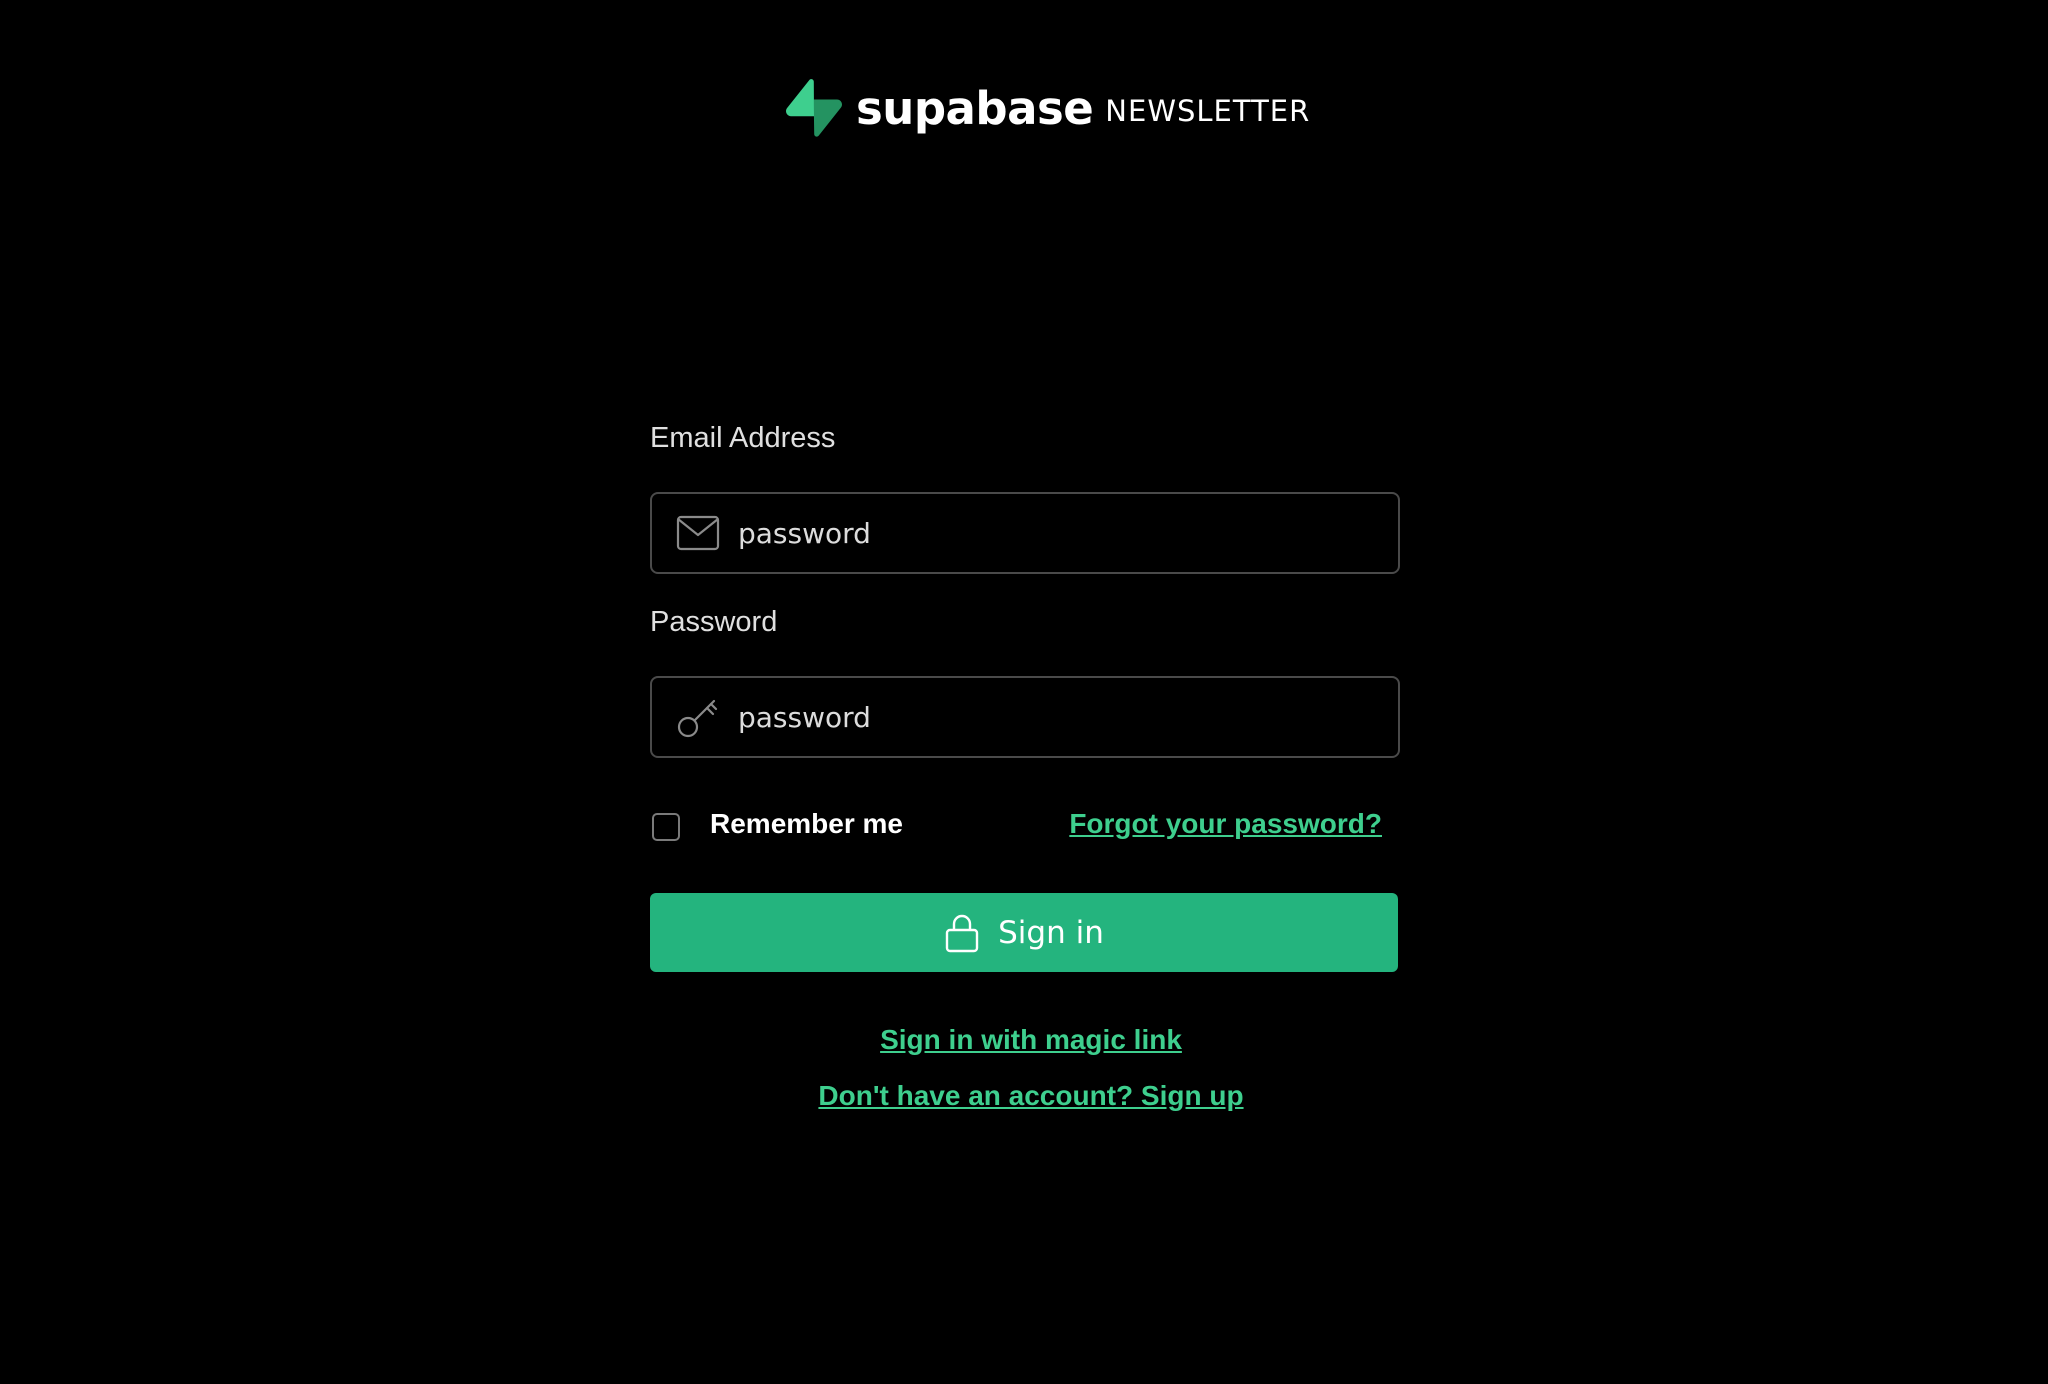 The width and height of the screenshot is (2048, 1384). Describe the element at coordinates (1031, 1040) in the screenshot. I see `magic-link: Sign in with magic link` at that location.